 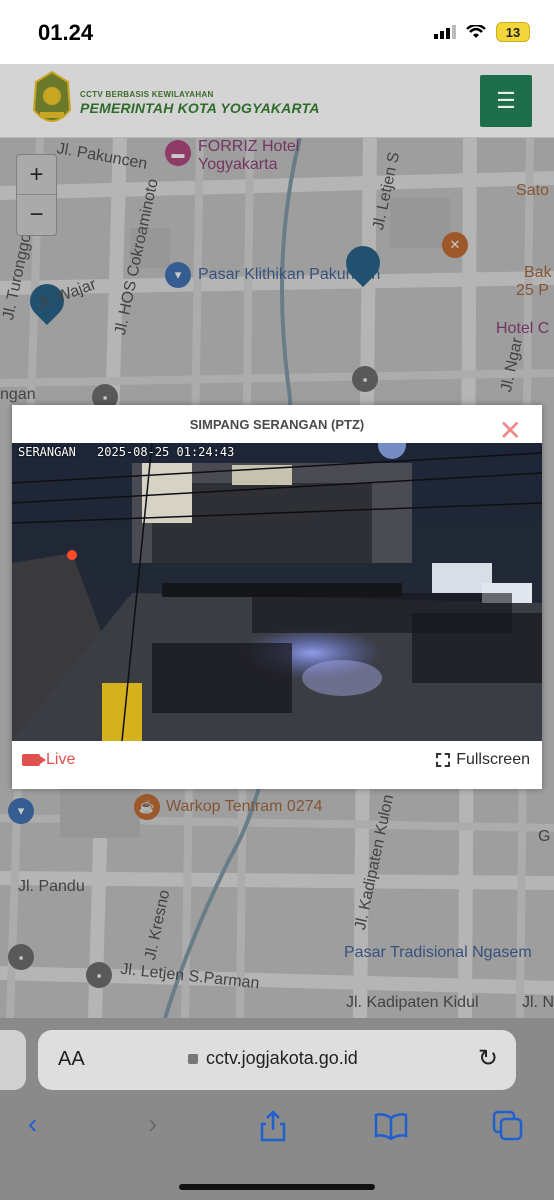 What do you see at coordinates (445, 32) in the screenshot?
I see `signal-icon` at bounding box center [445, 32].